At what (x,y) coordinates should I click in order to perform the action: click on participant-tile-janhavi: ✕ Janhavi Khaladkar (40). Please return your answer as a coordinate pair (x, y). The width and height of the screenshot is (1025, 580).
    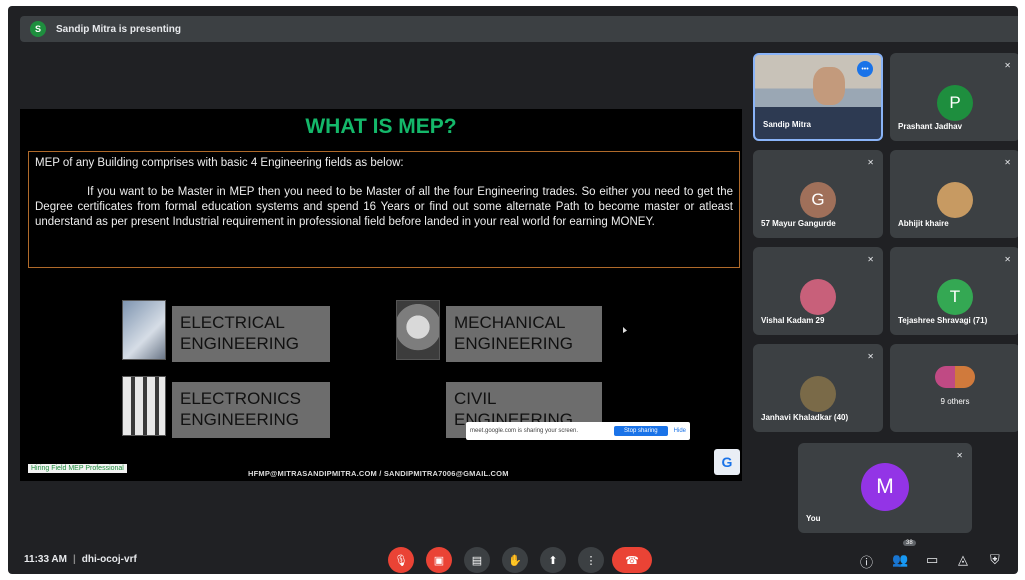
    Looking at the image, I should click on (818, 388).